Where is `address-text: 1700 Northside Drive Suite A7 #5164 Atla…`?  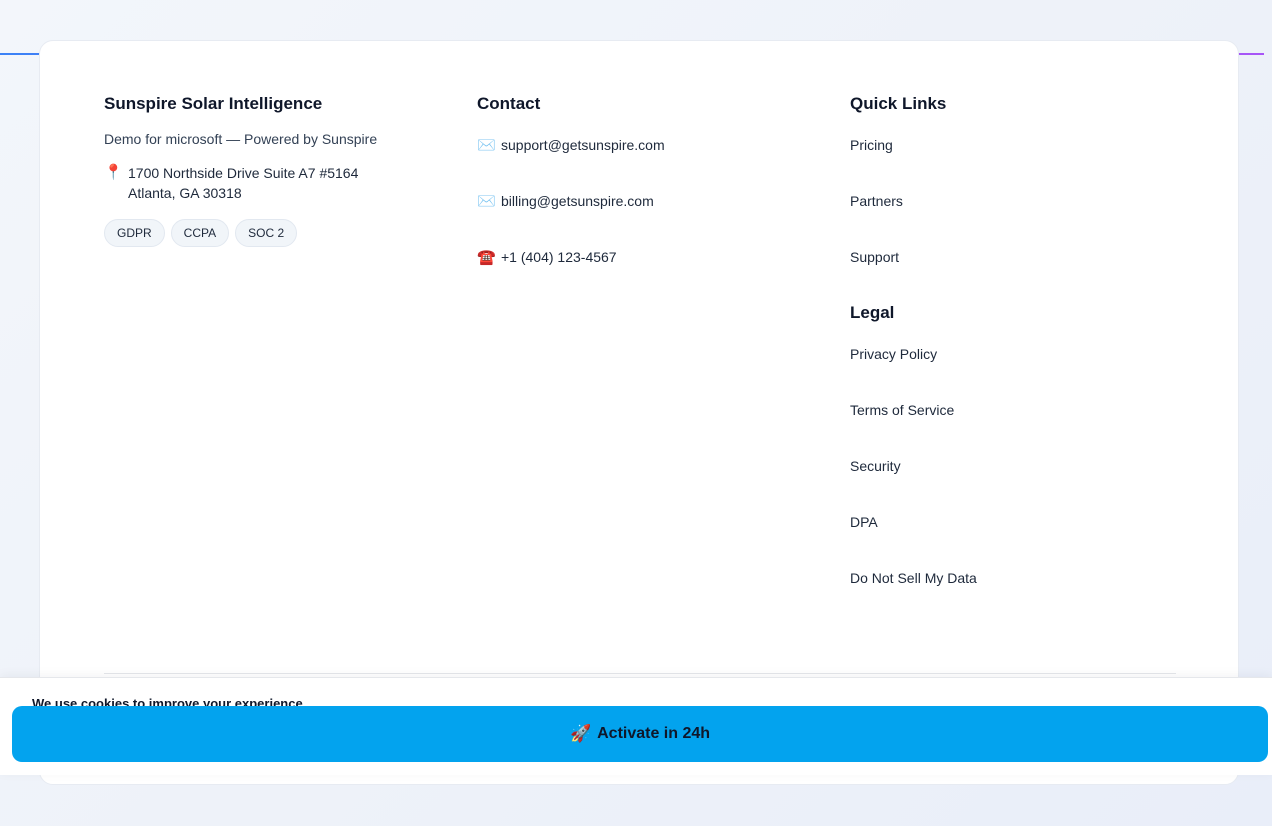 address-text: 1700 Northside Drive Suite A7 #5164 Atla… is located at coordinates (243, 183).